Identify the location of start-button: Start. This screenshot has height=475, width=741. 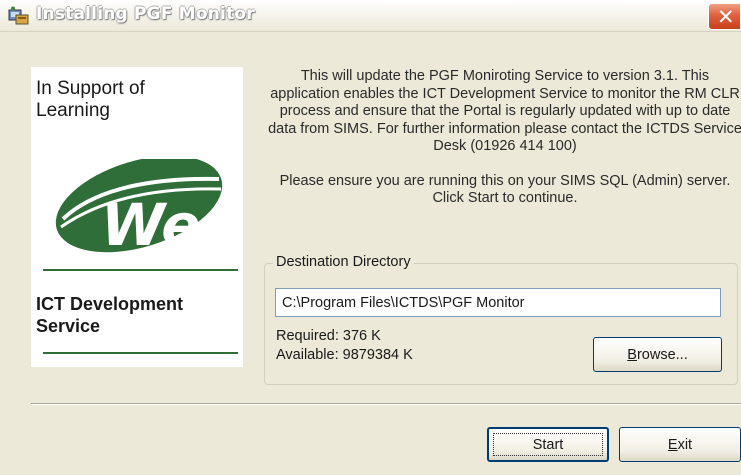
(548, 444).